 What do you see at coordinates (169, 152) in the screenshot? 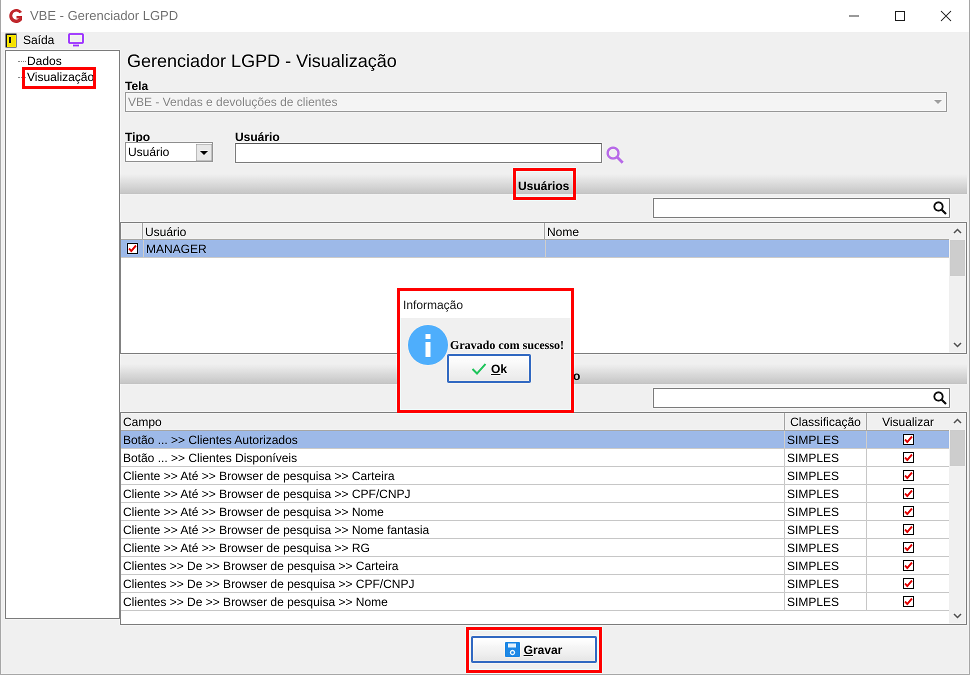
I see `type-dropdown: Usuário` at bounding box center [169, 152].